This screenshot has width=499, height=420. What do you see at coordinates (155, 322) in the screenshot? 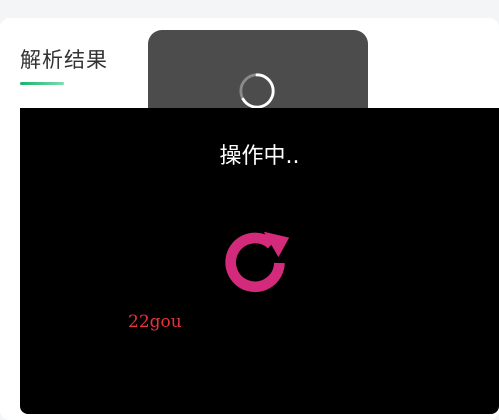
I see `watermark-text: 22gou` at bounding box center [155, 322].